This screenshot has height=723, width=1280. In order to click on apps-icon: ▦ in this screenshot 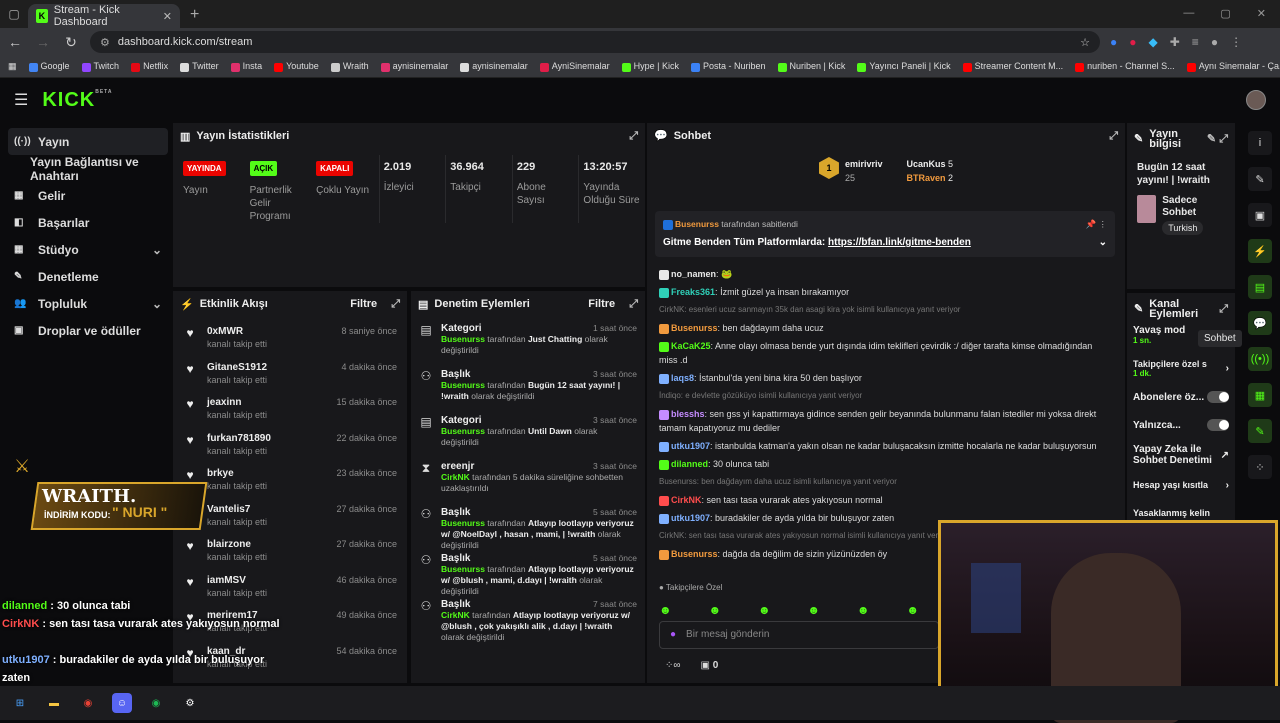, I will do `click(12, 66)`.